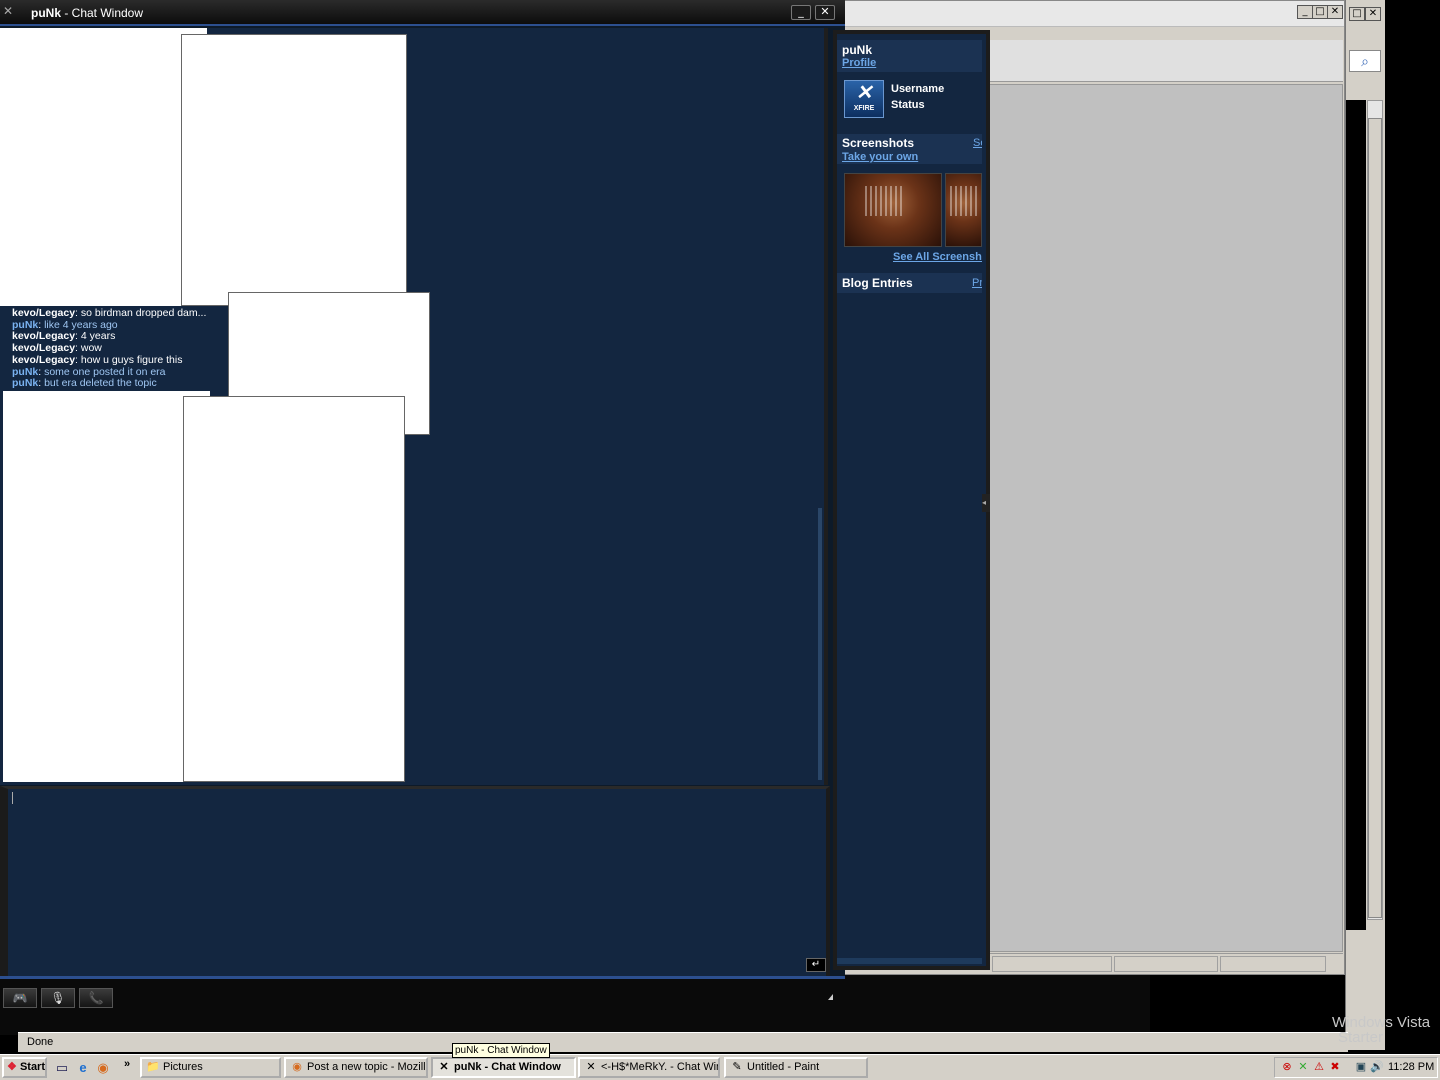 The image size is (1440, 1080). What do you see at coordinates (210, 1067) in the screenshot?
I see `task-pictures: 📁 Pictures` at bounding box center [210, 1067].